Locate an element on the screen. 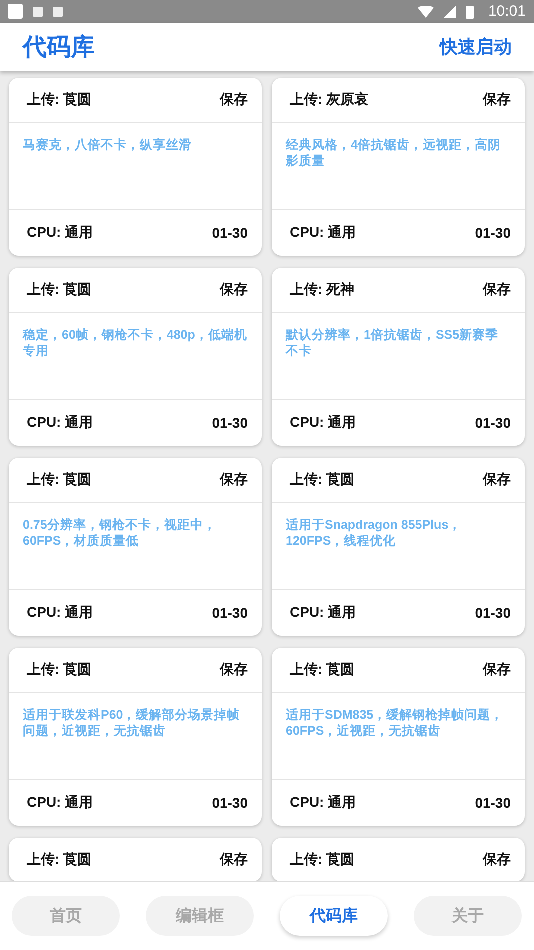 The width and height of the screenshot is (534, 950). message-icon is located at coordinates (38, 11).